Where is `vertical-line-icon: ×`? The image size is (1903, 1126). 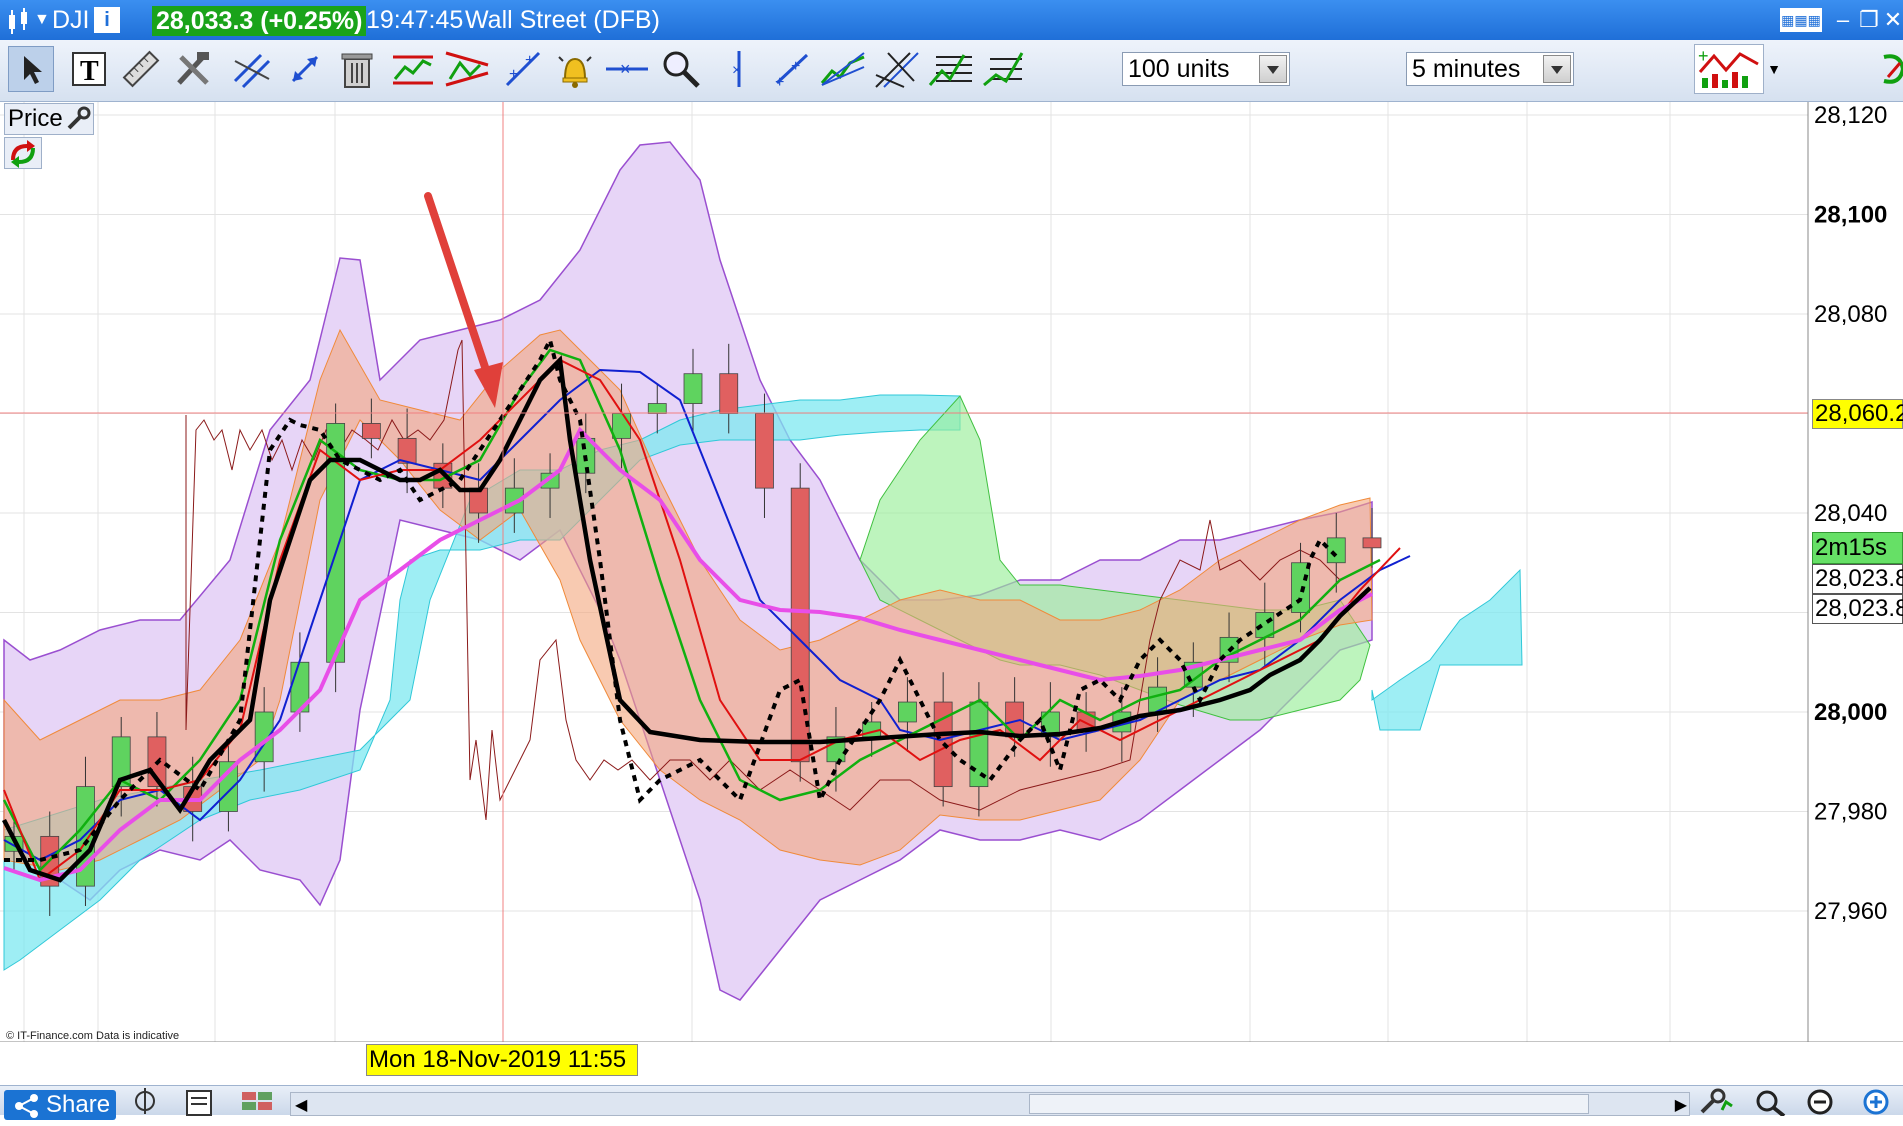
vertical-line-icon: × is located at coordinates (739, 69).